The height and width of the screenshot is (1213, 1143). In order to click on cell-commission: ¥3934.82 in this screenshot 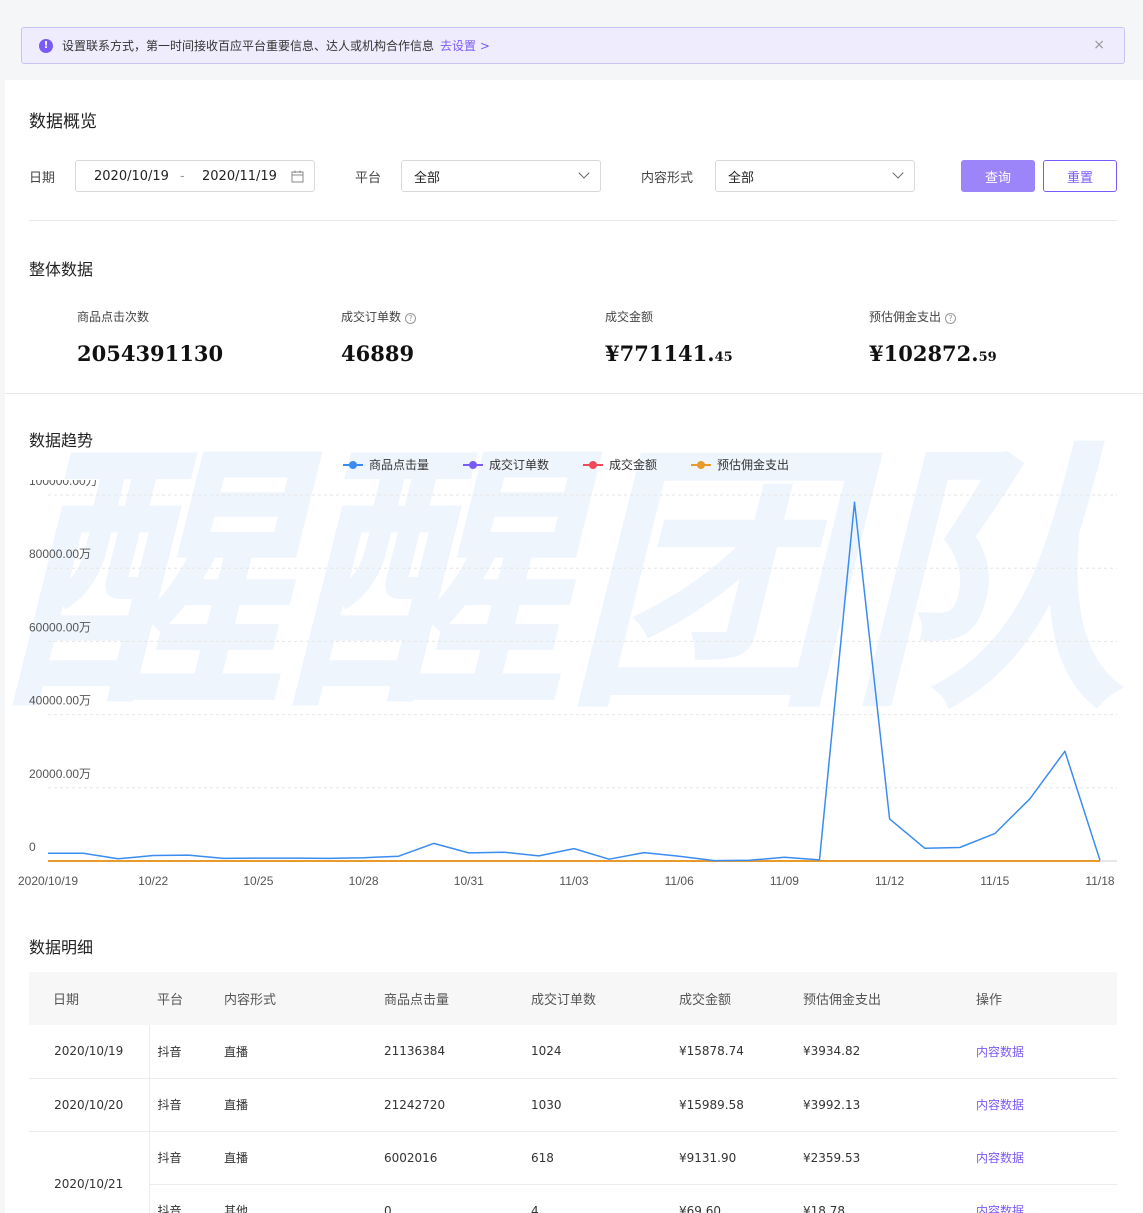, I will do `click(889, 1052)`.